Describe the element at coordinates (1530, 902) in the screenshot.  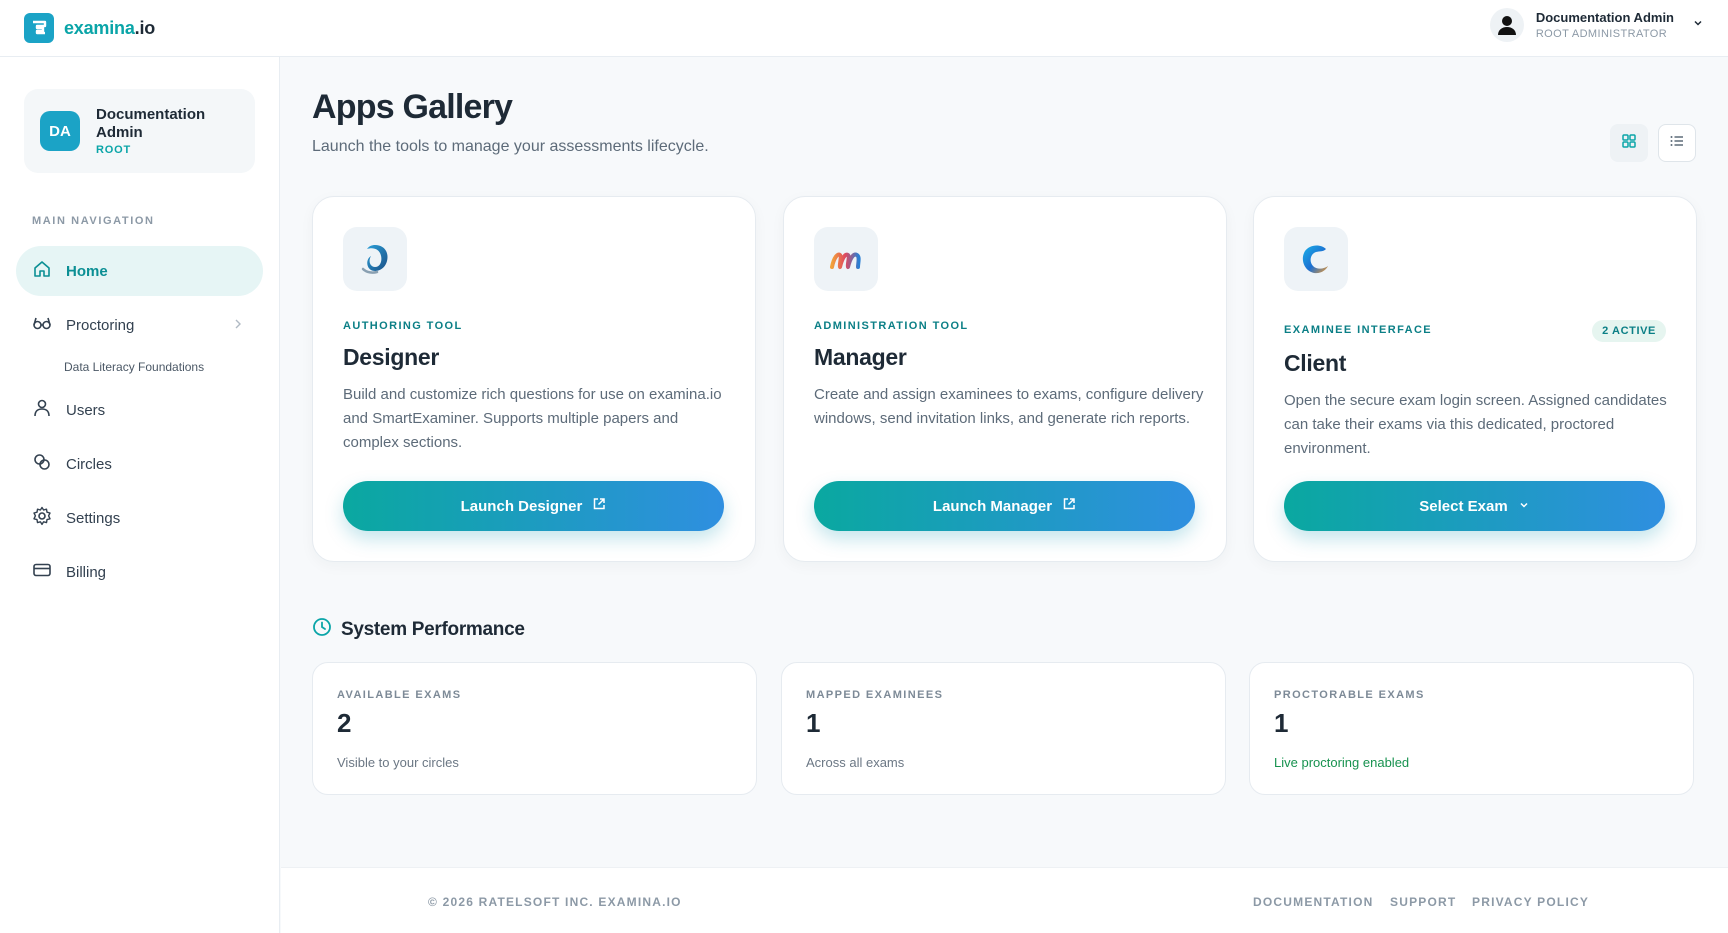
I see `footer-link-privacy-policy: PRIVACY POLICY` at that location.